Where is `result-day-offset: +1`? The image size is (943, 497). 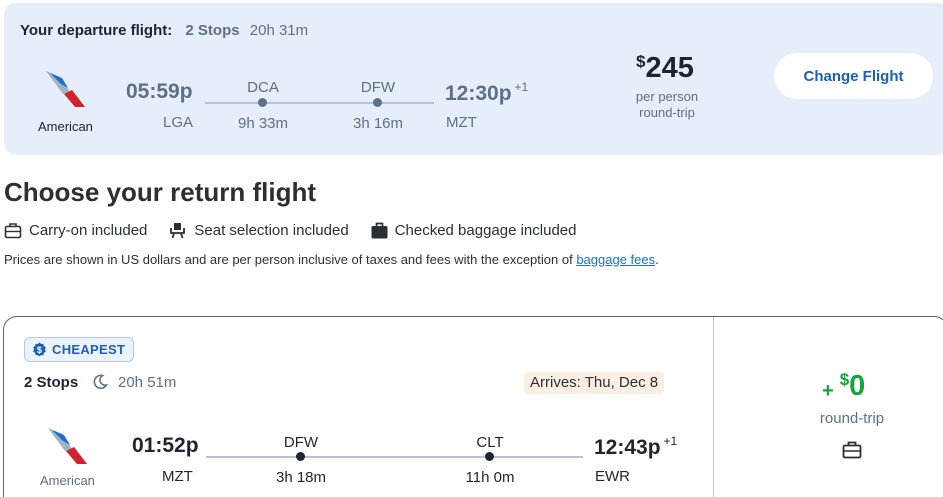 result-day-offset: +1 is located at coordinates (670, 441).